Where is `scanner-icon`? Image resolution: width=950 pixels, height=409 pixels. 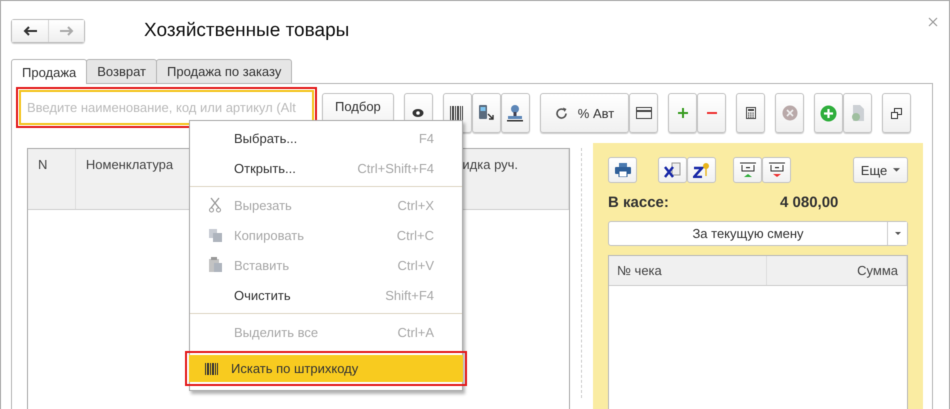 scanner-icon is located at coordinates (486, 113).